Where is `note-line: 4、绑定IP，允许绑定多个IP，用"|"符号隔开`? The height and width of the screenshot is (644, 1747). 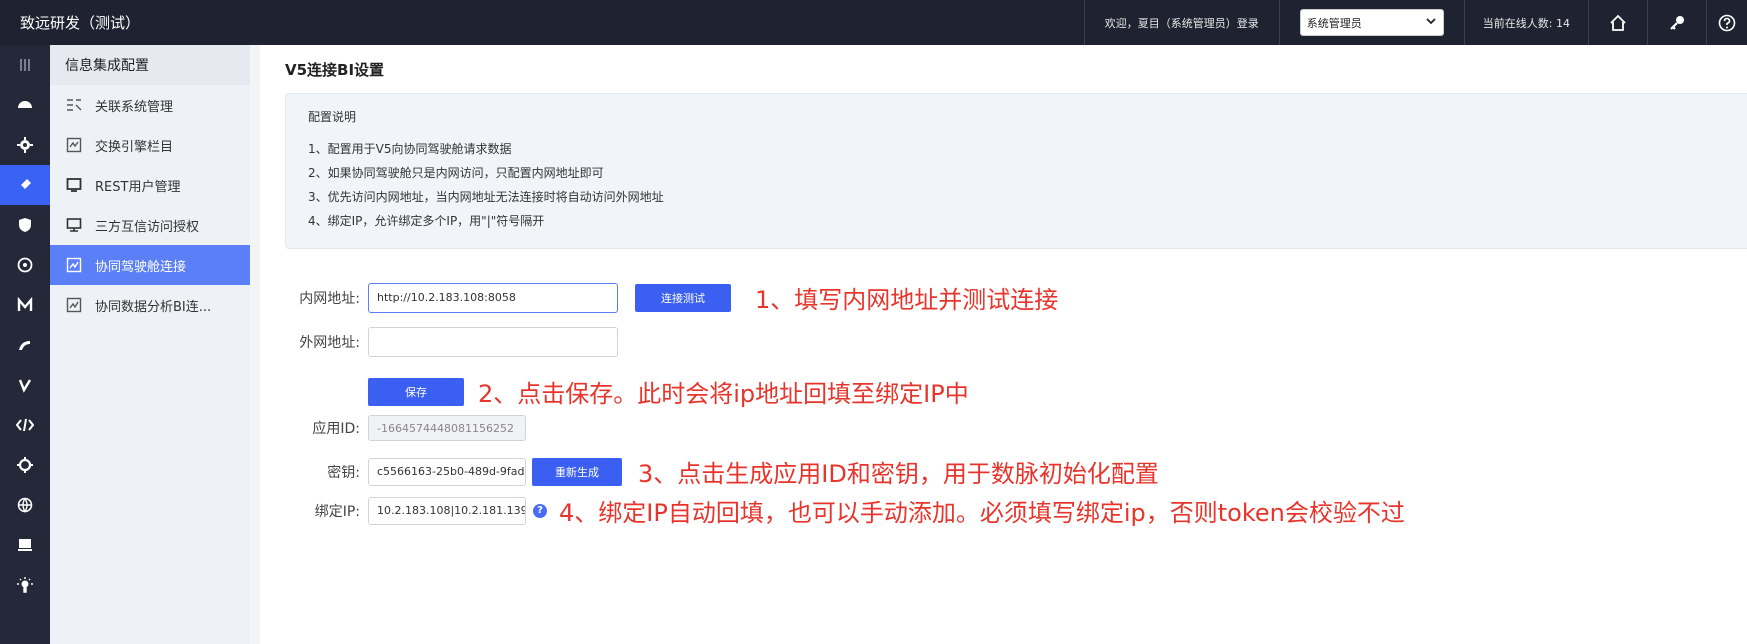
note-line: 4、绑定IP，允许绑定多个IP，用"|"符号隔开 is located at coordinates (426, 221).